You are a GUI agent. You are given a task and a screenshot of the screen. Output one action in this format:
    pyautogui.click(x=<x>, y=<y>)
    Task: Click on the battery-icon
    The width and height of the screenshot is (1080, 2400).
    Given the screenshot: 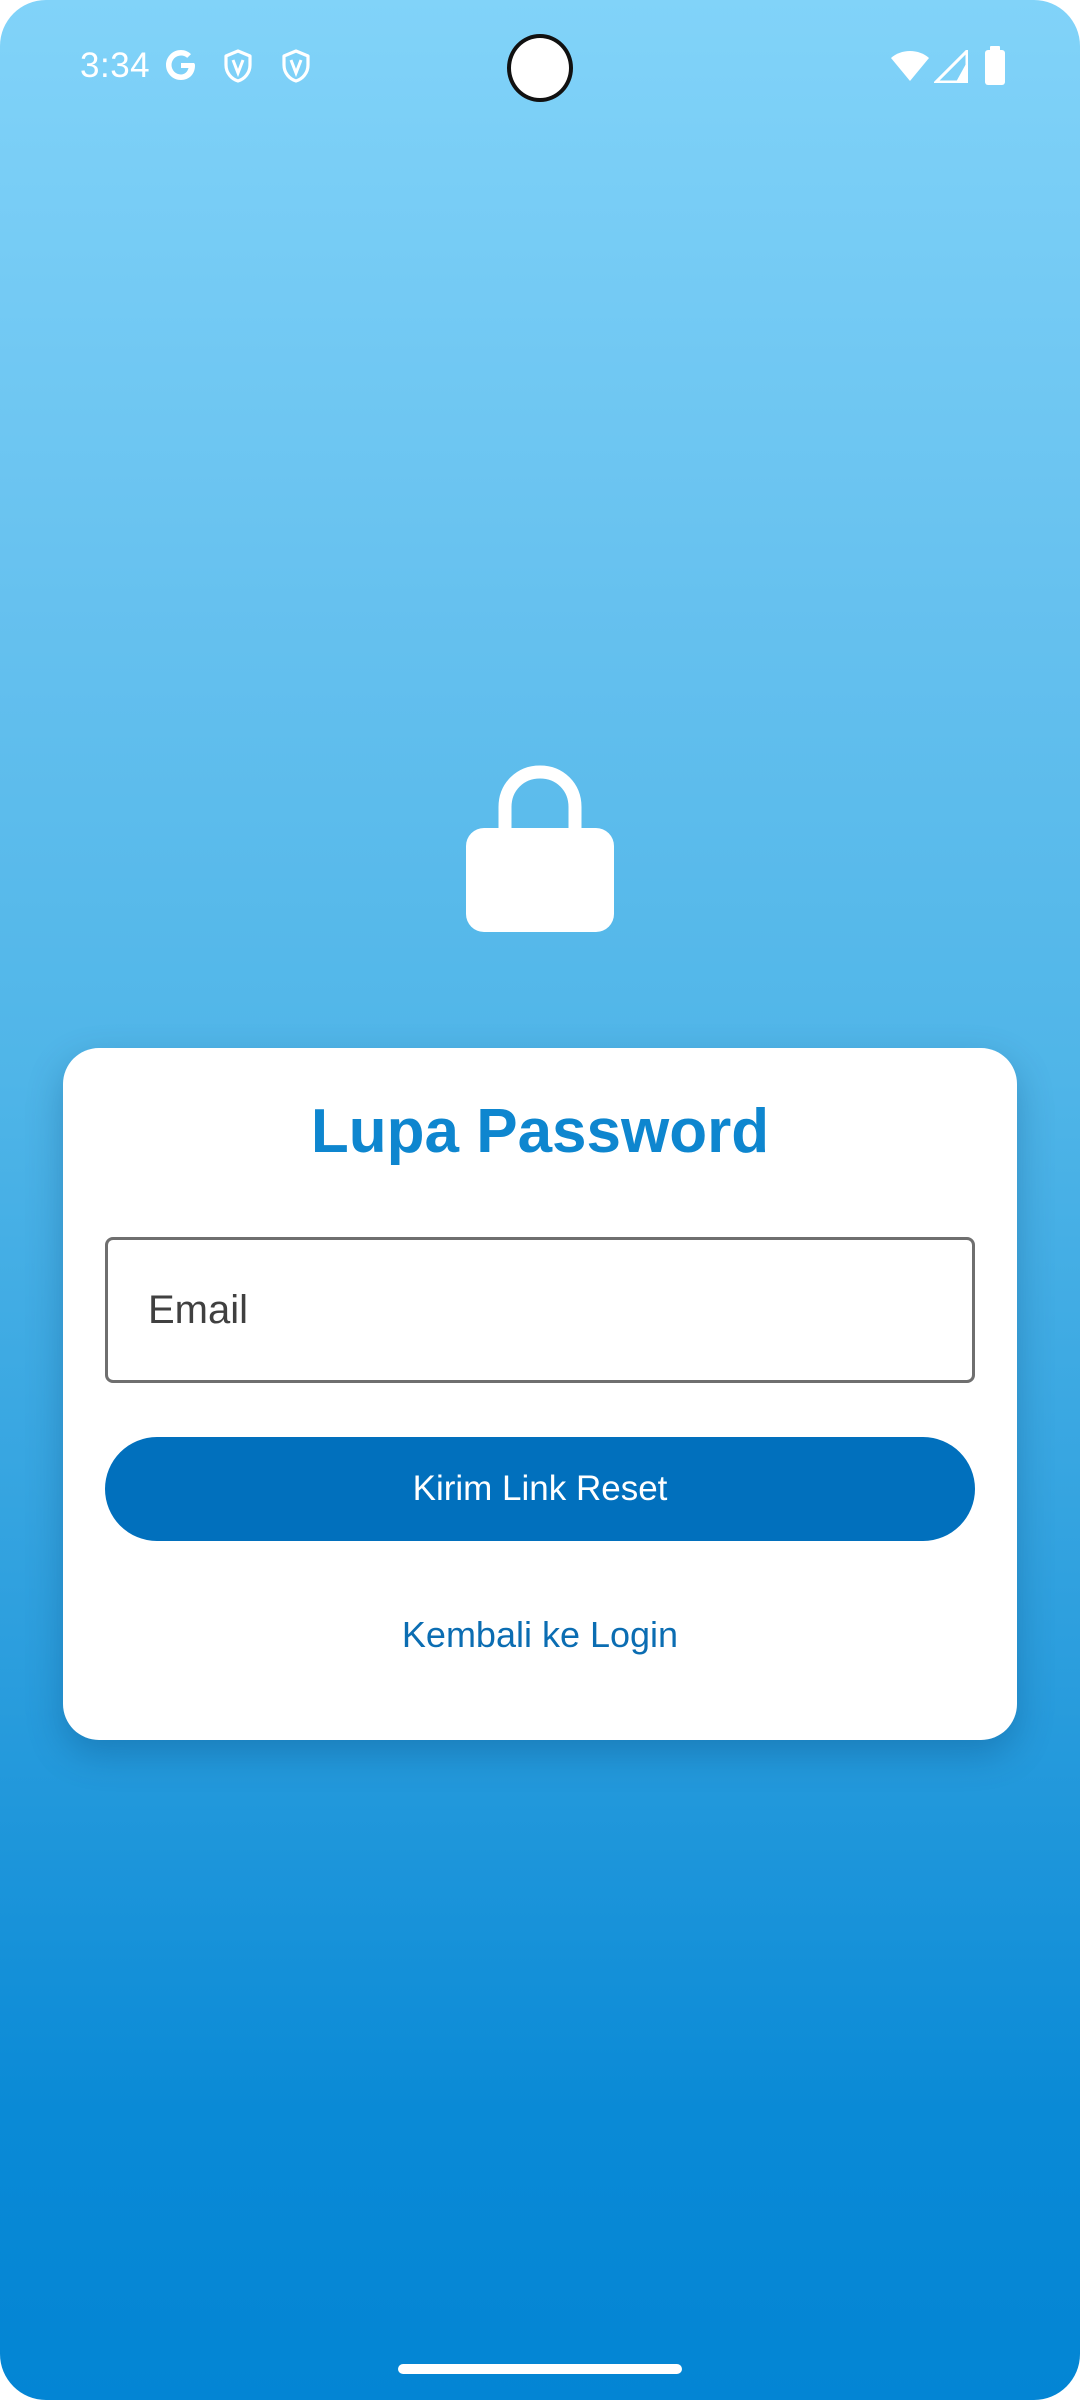 What is the action you would take?
    pyautogui.click(x=995, y=65)
    